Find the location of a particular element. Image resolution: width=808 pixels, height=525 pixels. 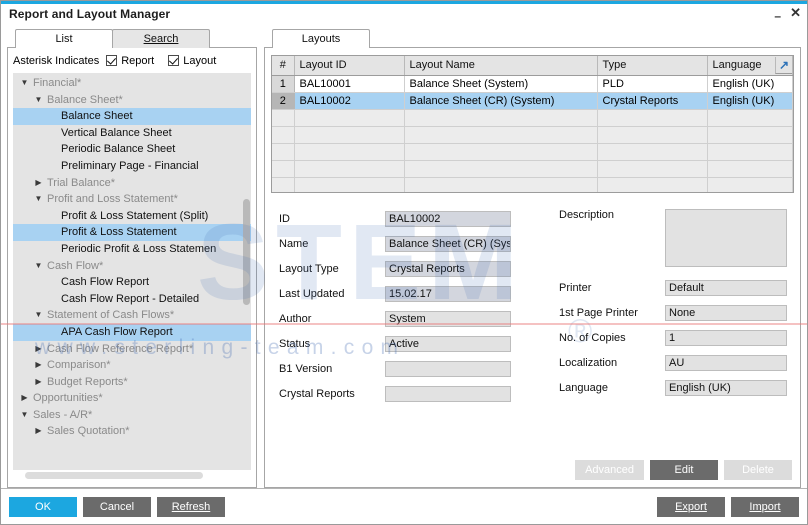

column-header-: # is located at coordinates (283, 66).